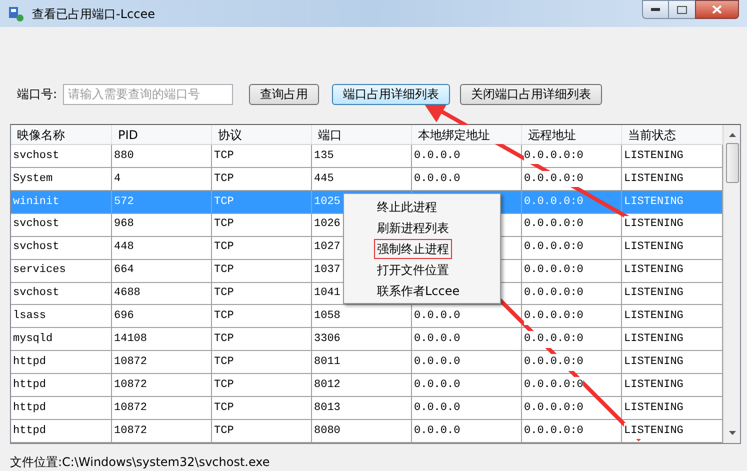 This screenshot has height=471, width=747. What do you see at coordinates (93, 14) in the screenshot?
I see `window-title: 查看已占用端口-Lccee` at bounding box center [93, 14].